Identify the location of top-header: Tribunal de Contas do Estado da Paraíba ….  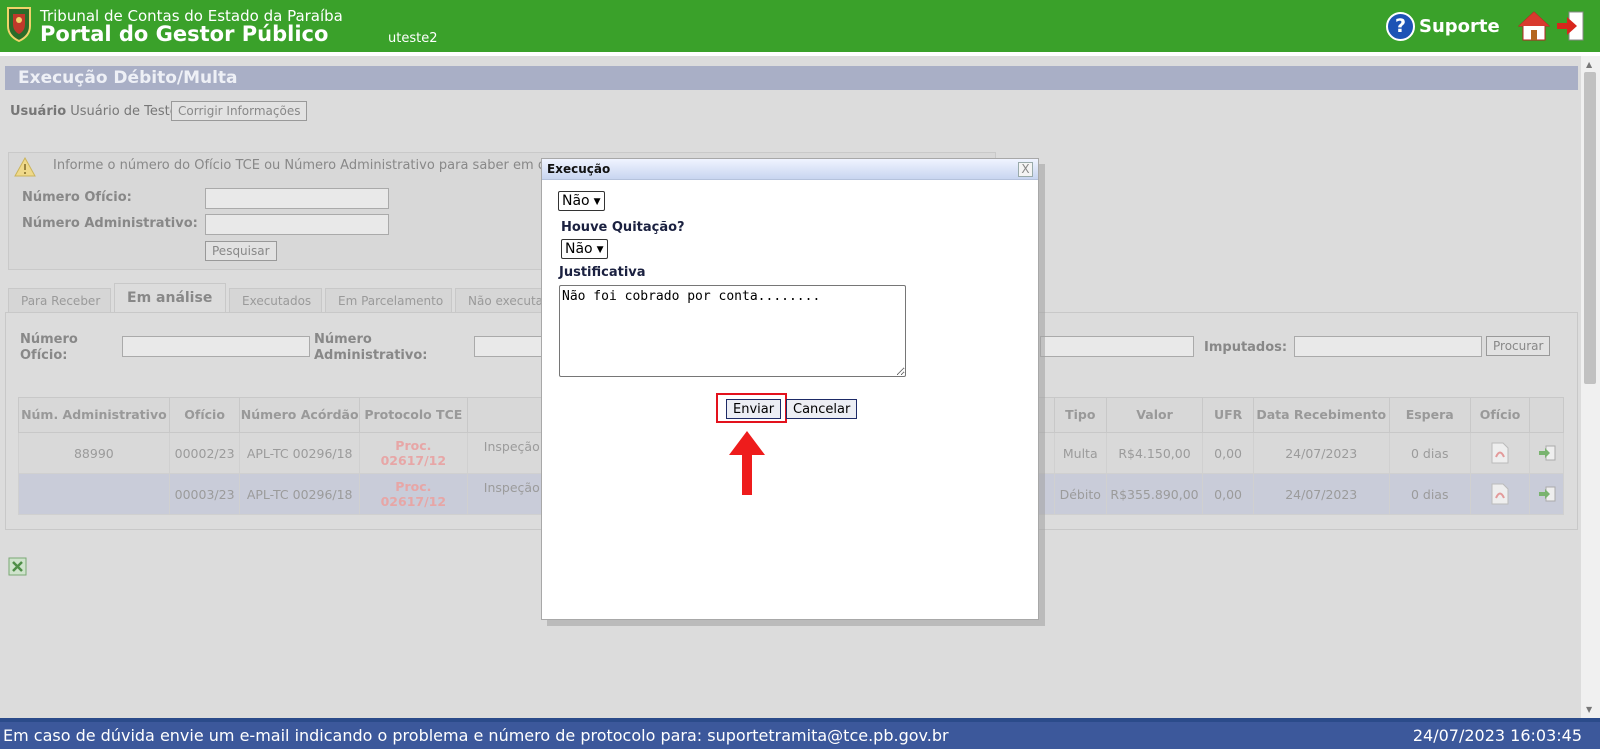
(800, 26).